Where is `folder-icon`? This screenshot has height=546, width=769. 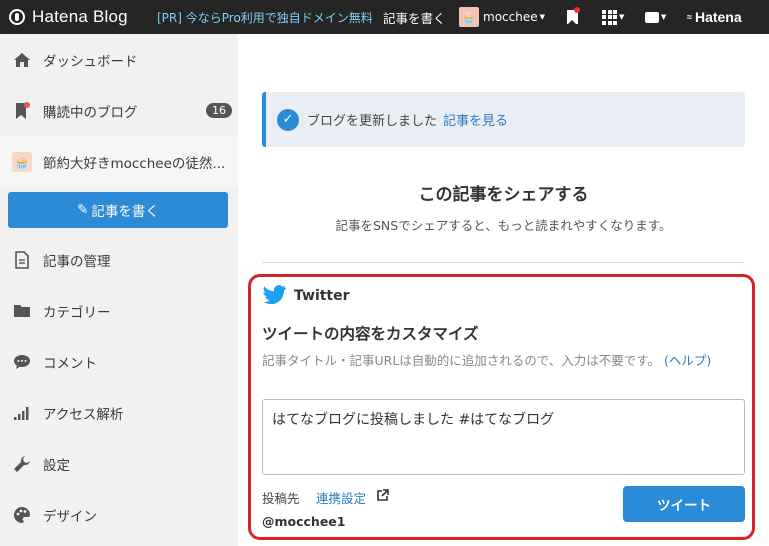
folder-icon is located at coordinates (22, 311).